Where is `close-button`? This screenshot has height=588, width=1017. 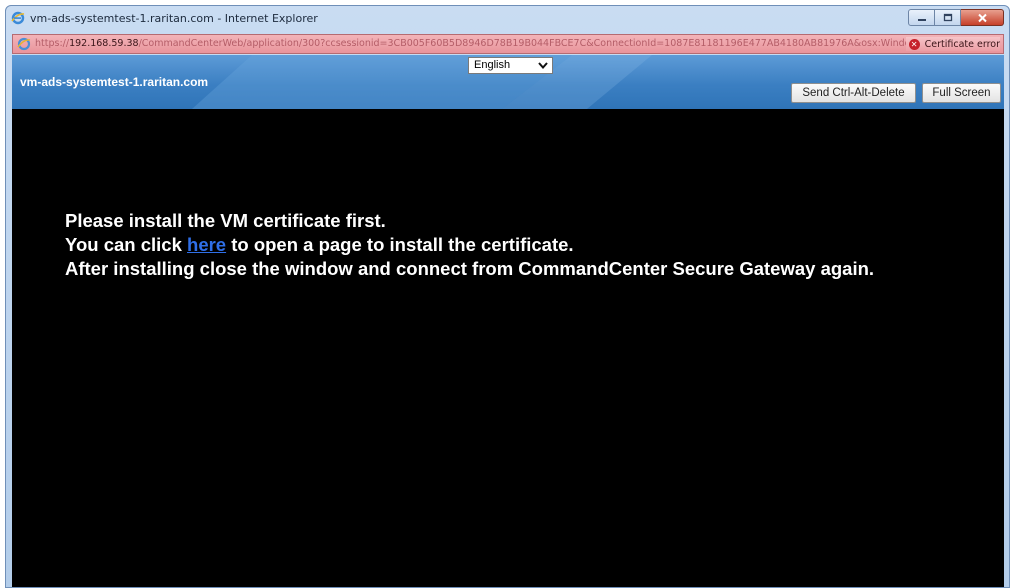
close-button is located at coordinates (982, 17).